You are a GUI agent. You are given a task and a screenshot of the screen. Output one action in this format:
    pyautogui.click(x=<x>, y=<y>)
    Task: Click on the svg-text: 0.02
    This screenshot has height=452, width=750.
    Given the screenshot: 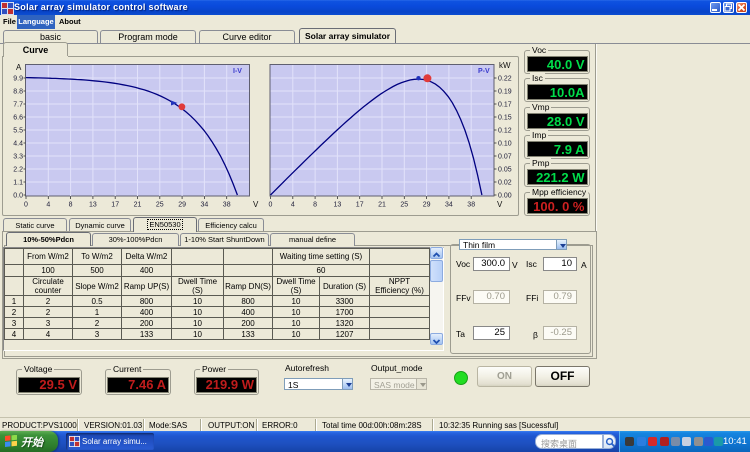 What is the action you would take?
    pyautogui.click(x=505, y=183)
    